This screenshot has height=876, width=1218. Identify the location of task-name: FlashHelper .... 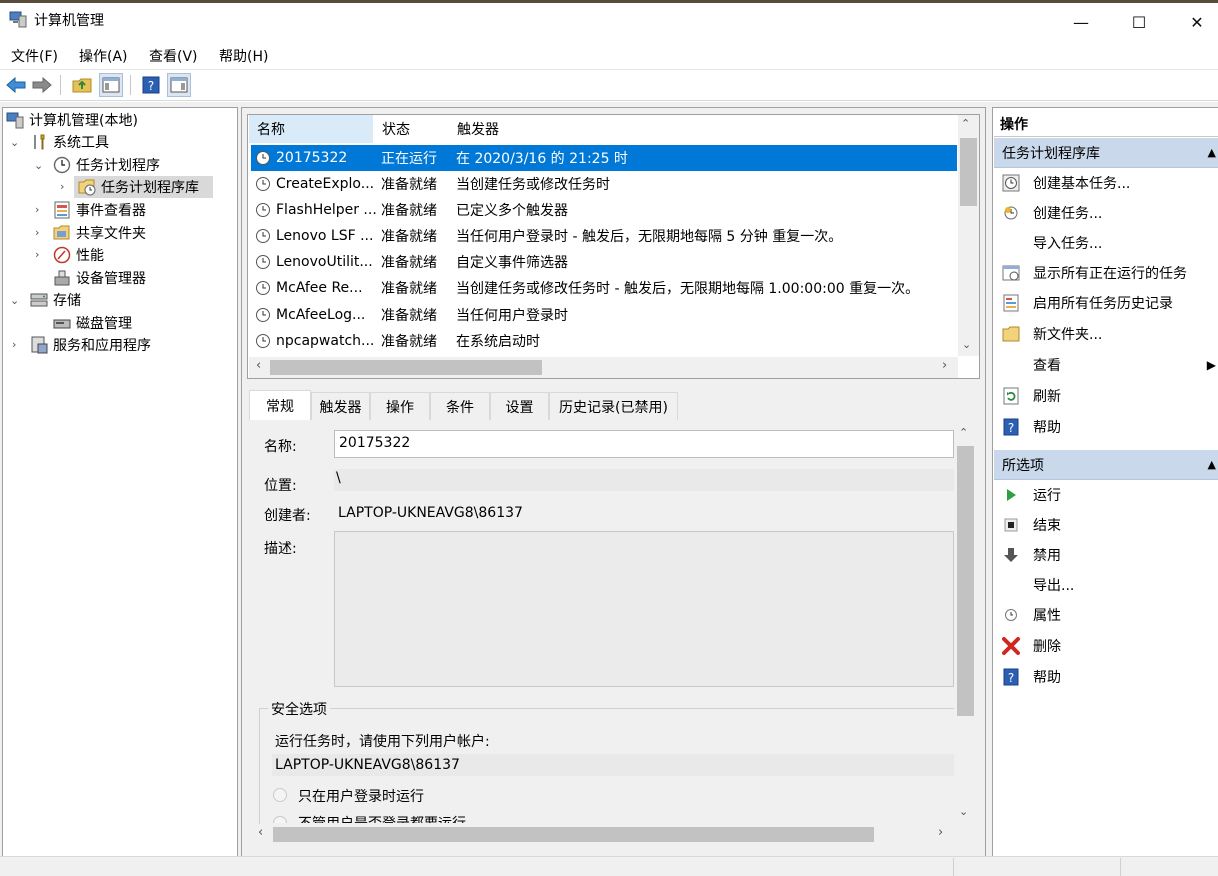
(326, 210).